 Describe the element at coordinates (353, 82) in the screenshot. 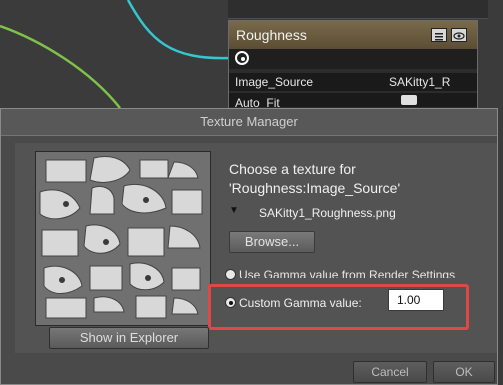

I see `node-property-row: Image_Source SAKitty1_R` at that location.